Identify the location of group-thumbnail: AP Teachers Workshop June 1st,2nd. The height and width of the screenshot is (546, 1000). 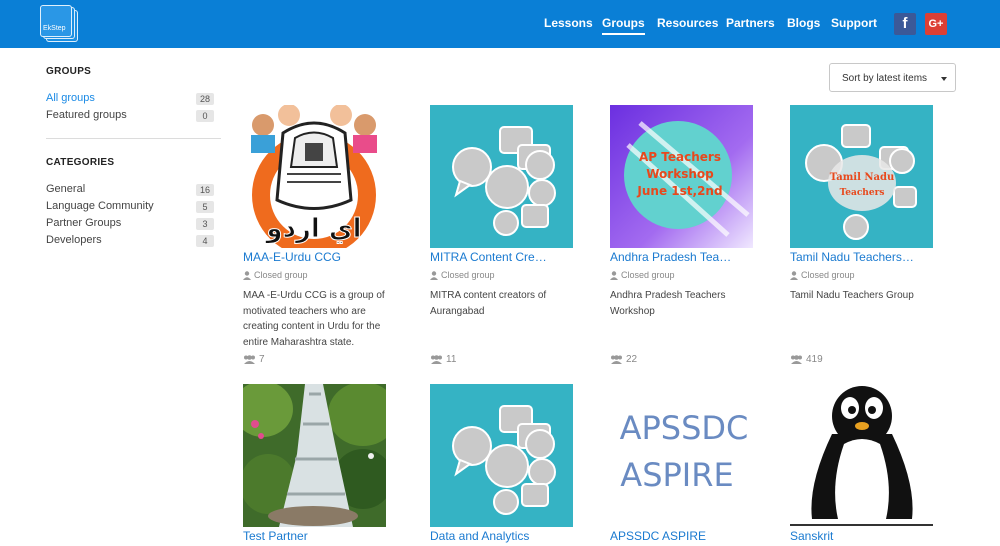
(681, 176).